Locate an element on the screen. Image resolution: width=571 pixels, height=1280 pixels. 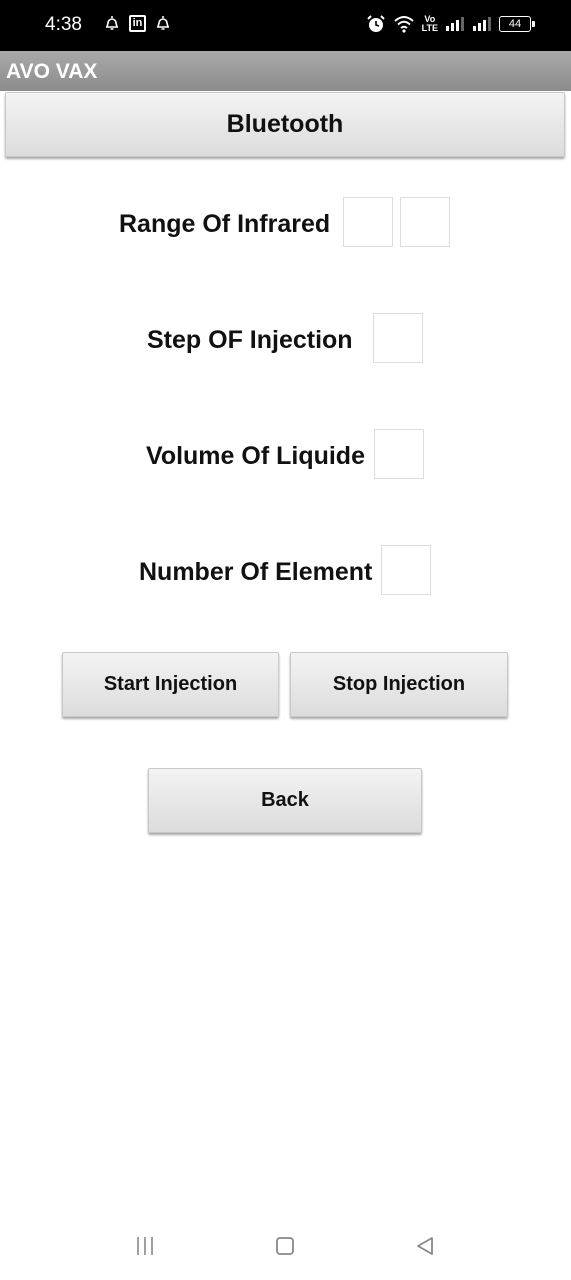
back-button: Back is located at coordinates (285, 800).